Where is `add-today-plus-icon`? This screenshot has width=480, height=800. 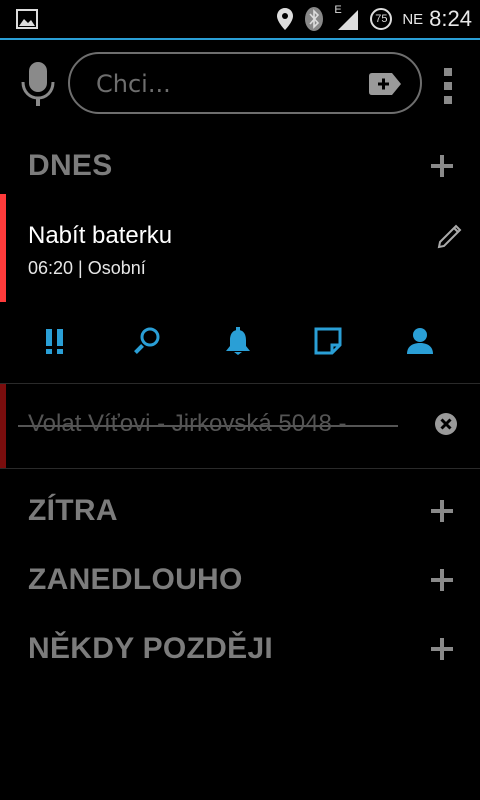
add-today-plus-icon is located at coordinates (442, 166).